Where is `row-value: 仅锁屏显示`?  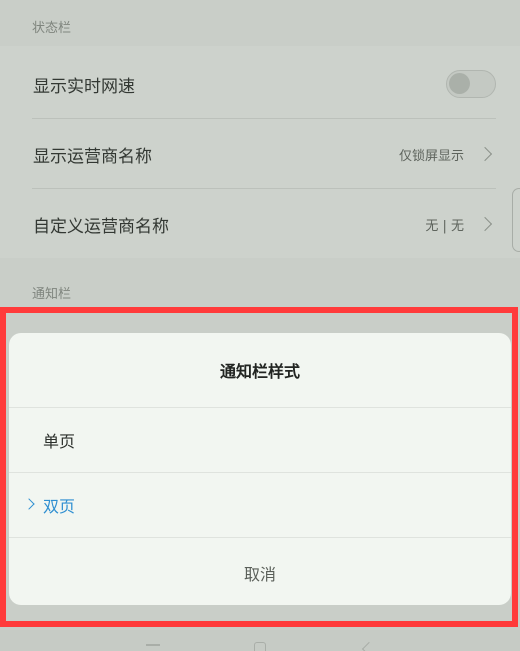 row-value: 仅锁屏显示 is located at coordinates (431, 156).